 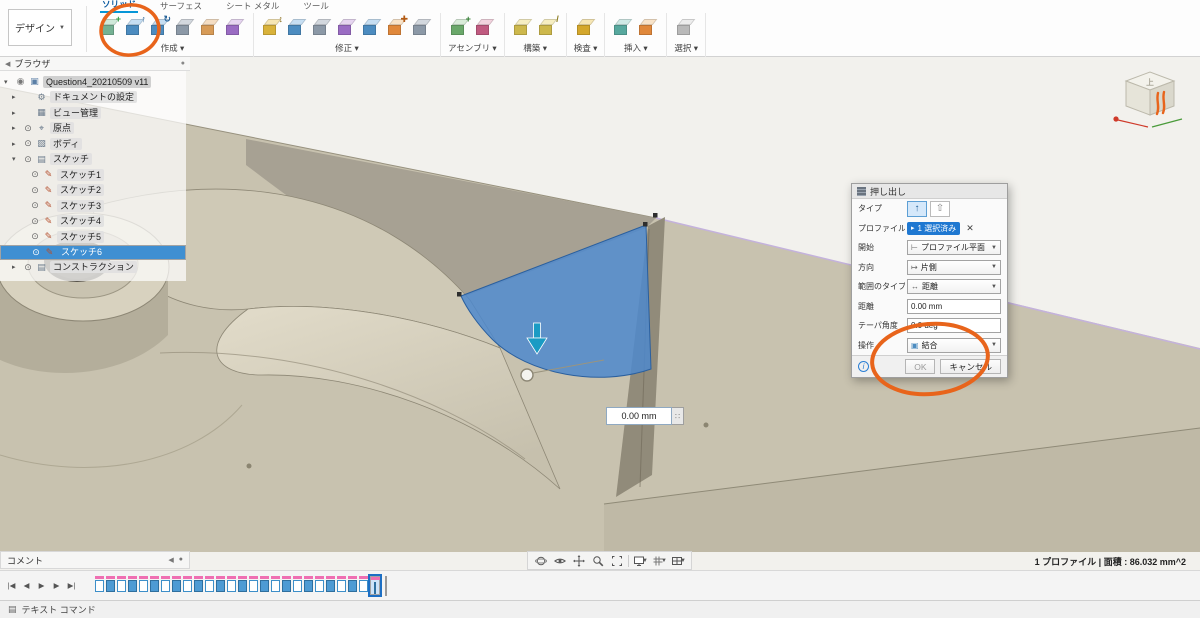 I want to click on cancel-button: キャンセル, so click(x=970, y=366).